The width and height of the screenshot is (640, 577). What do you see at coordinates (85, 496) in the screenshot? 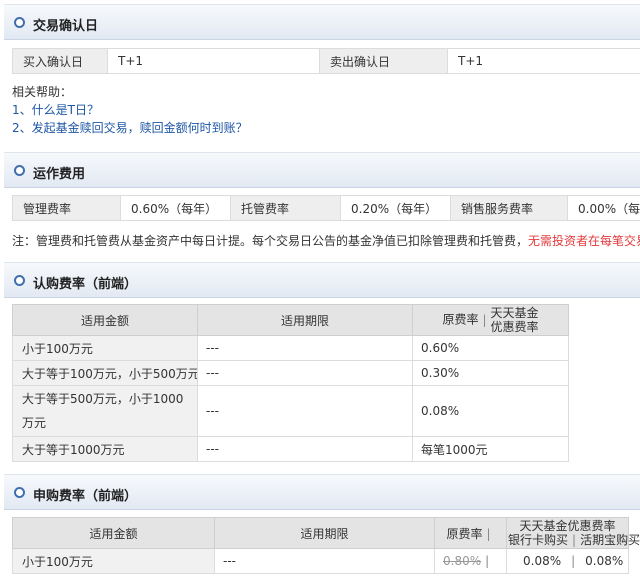
I see `purchase-section-title: 申购费率（前端）` at bounding box center [85, 496].